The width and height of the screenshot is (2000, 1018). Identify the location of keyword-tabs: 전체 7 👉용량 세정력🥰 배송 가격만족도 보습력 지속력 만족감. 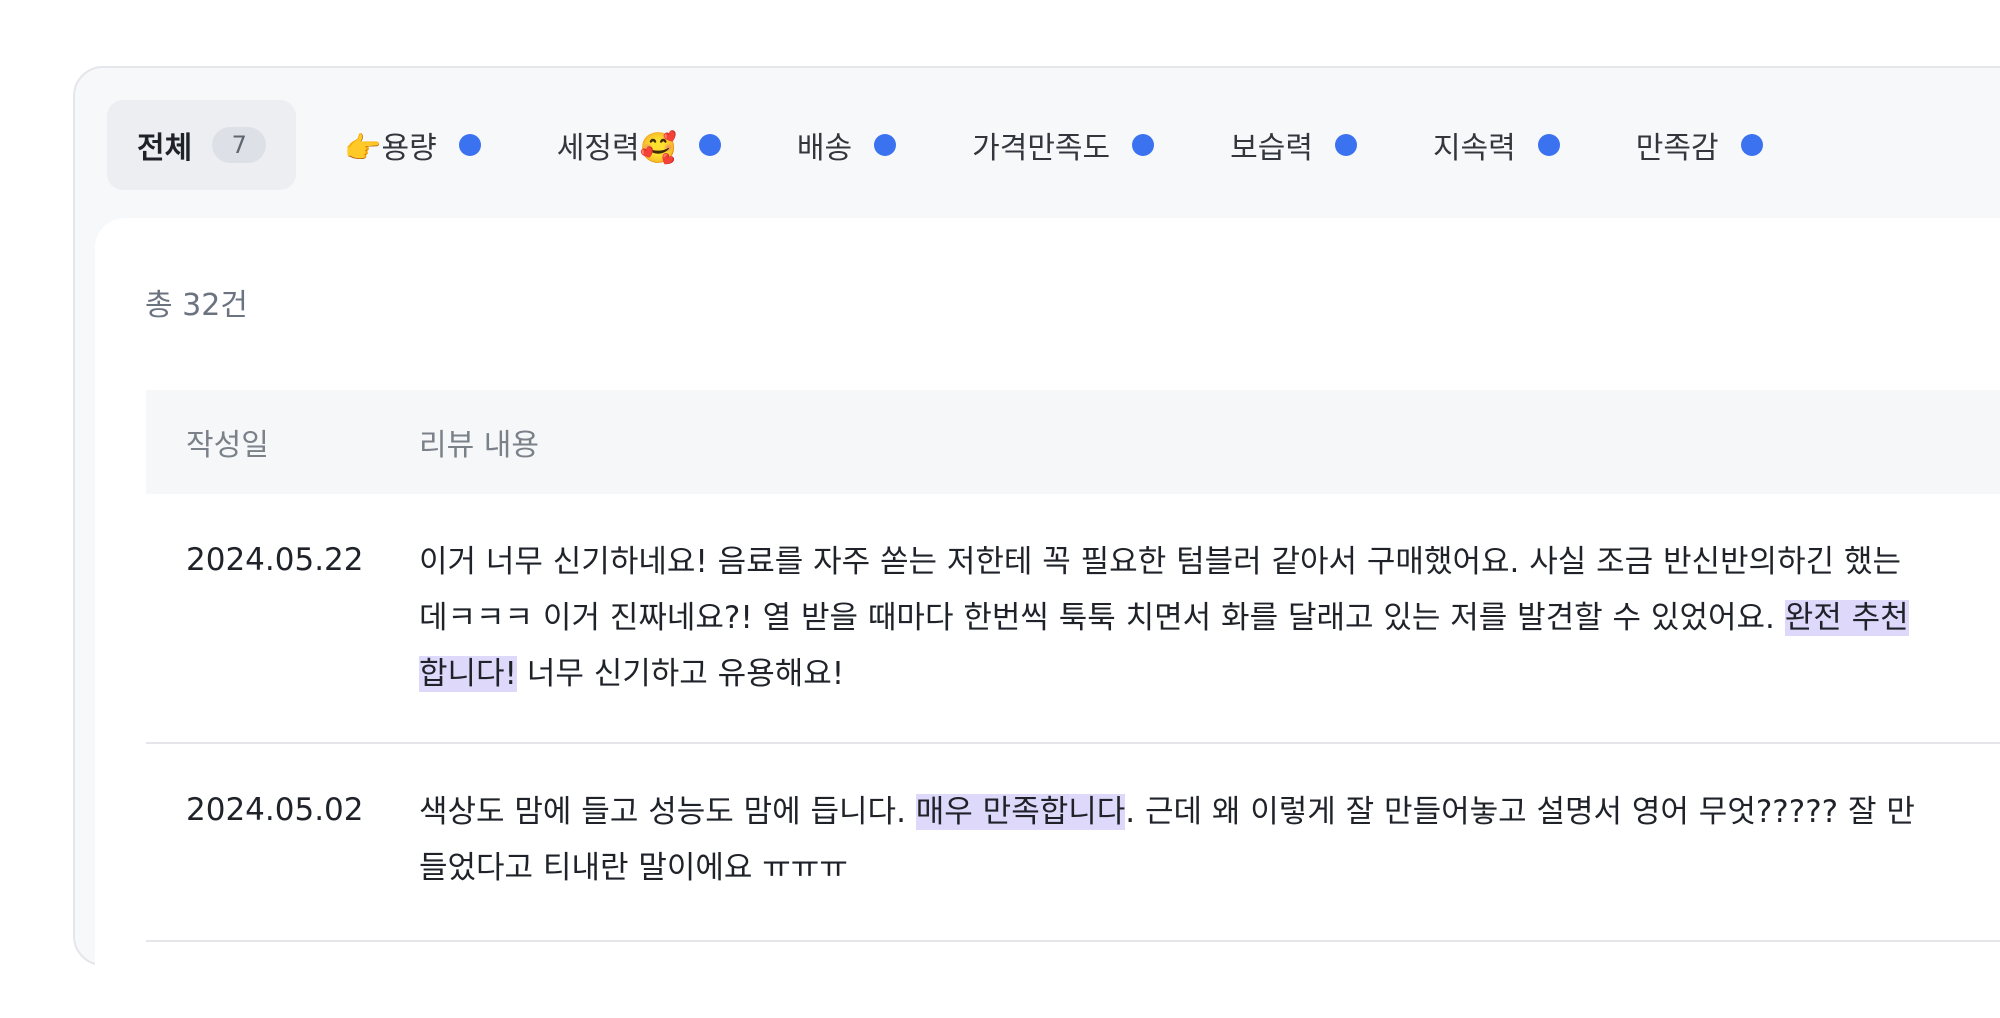
(973, 145).